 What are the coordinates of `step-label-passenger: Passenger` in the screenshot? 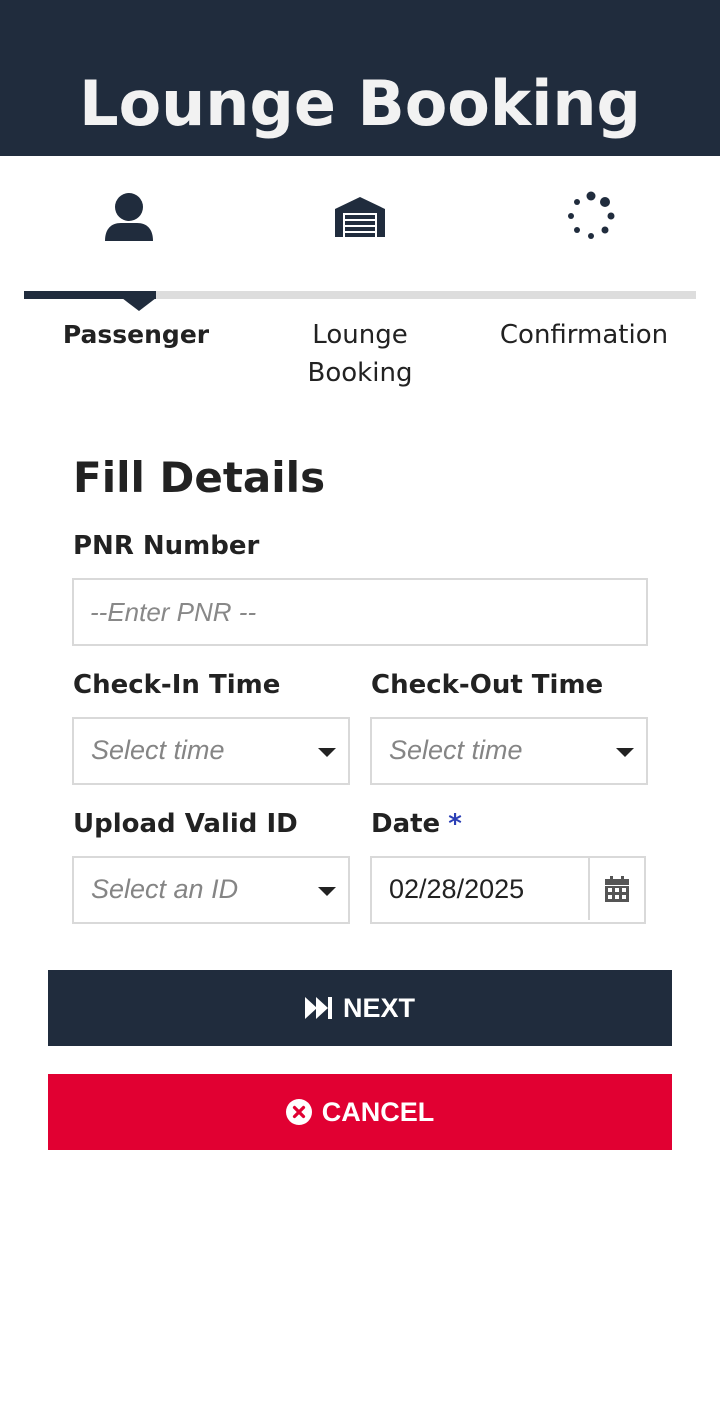 It's located at (136, 335).